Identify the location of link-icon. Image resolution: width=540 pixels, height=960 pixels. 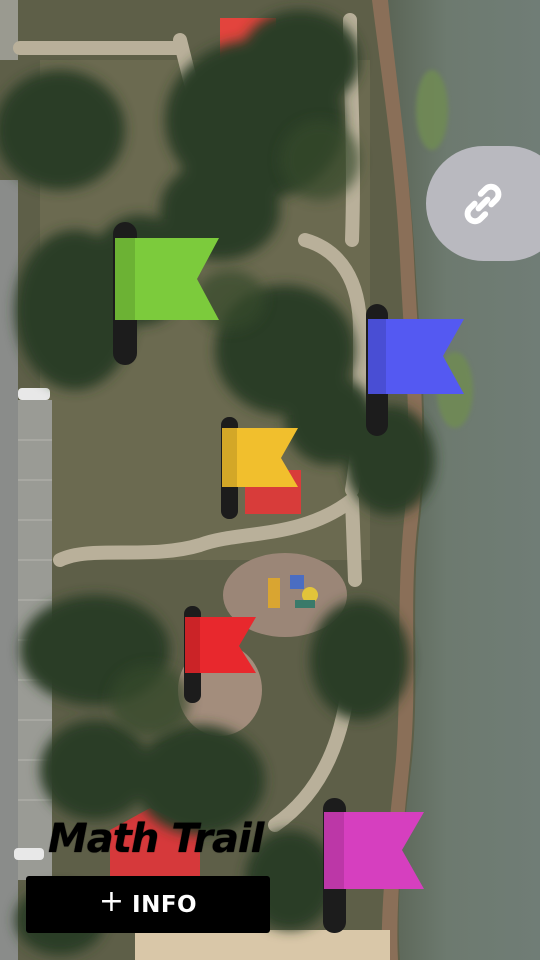
(483, 203).